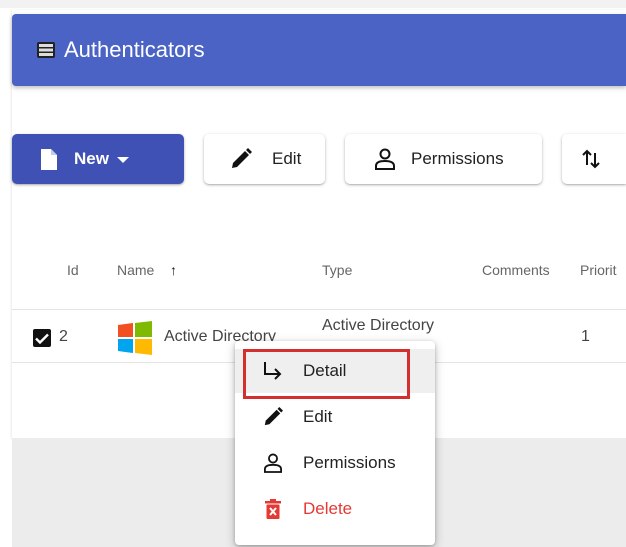 Image resolution: width=626 pixels, height=547 pixels. Describe the element at coordinates (457, 158) in the screenshot. I see `permissions-button-label: Permissions` at that location.